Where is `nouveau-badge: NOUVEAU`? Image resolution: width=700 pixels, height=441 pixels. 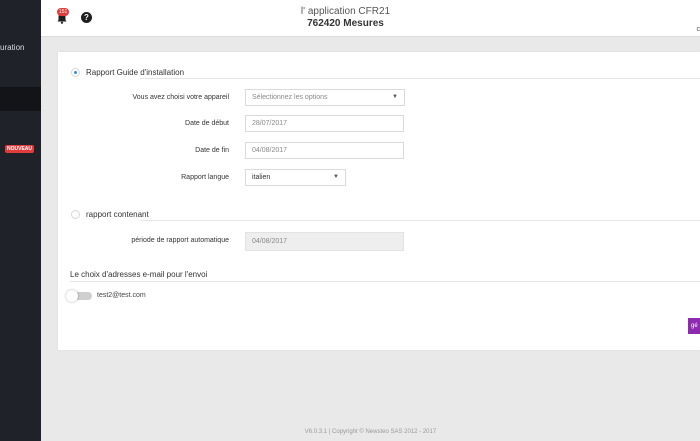
nouveau-badge: NOUVEAU is located at coordinates (20, 149).